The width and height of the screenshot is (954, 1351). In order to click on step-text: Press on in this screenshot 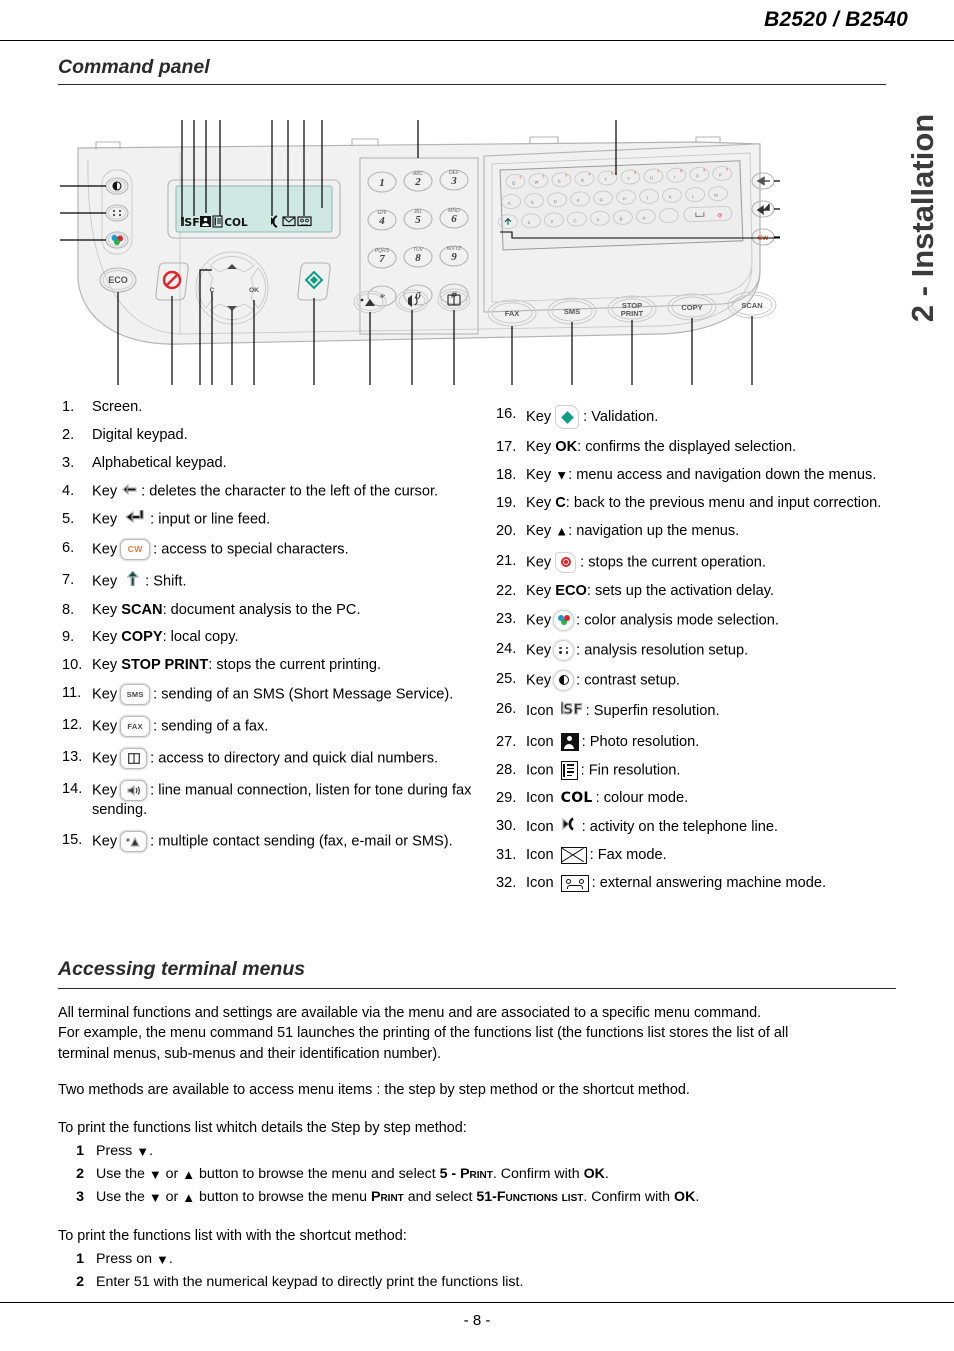, I will do `click(126, 1259)`.